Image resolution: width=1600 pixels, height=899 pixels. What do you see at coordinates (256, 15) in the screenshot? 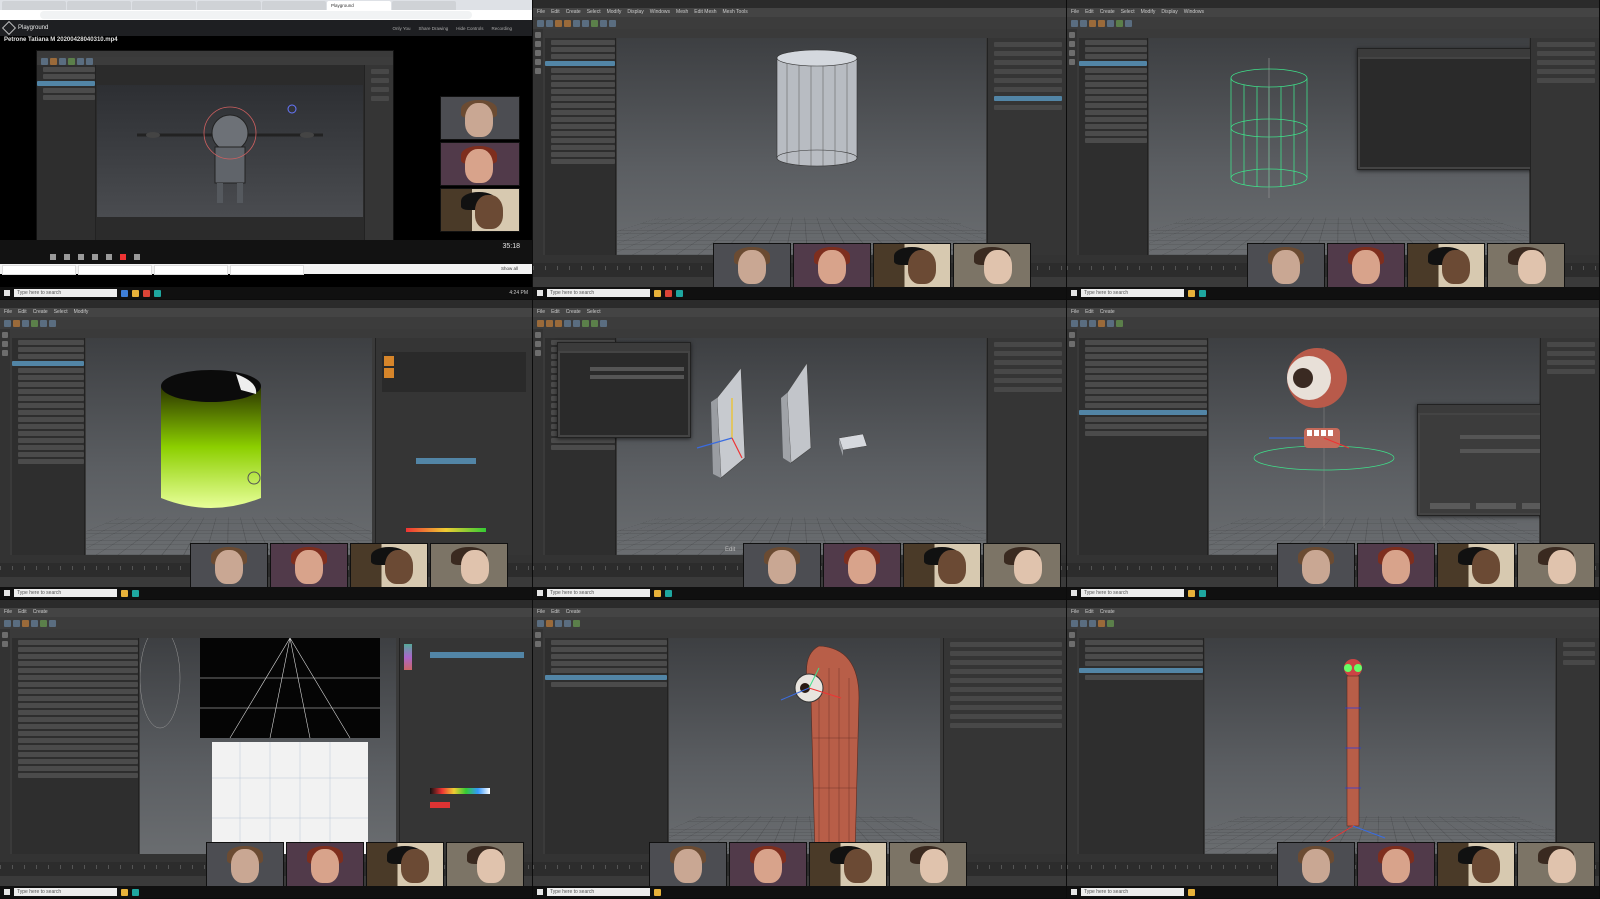
I see `url-field` at bounding box center [256, 15].